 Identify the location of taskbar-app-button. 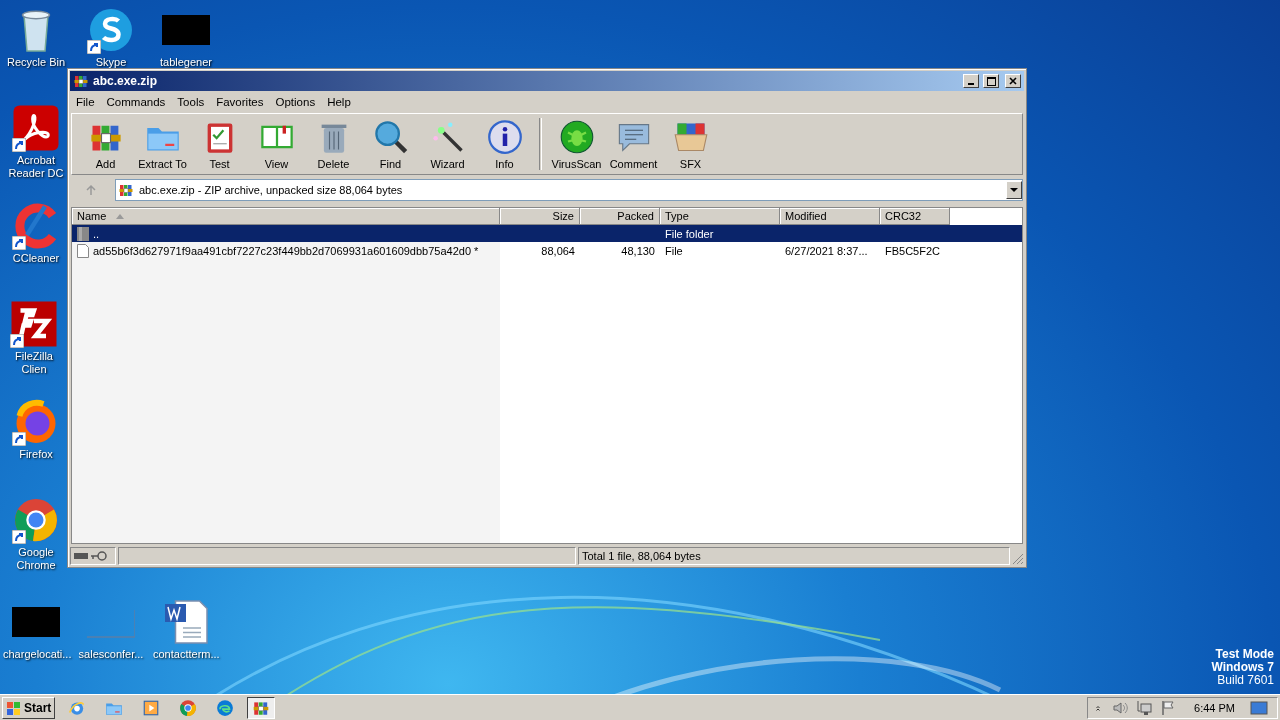
(261, 707).